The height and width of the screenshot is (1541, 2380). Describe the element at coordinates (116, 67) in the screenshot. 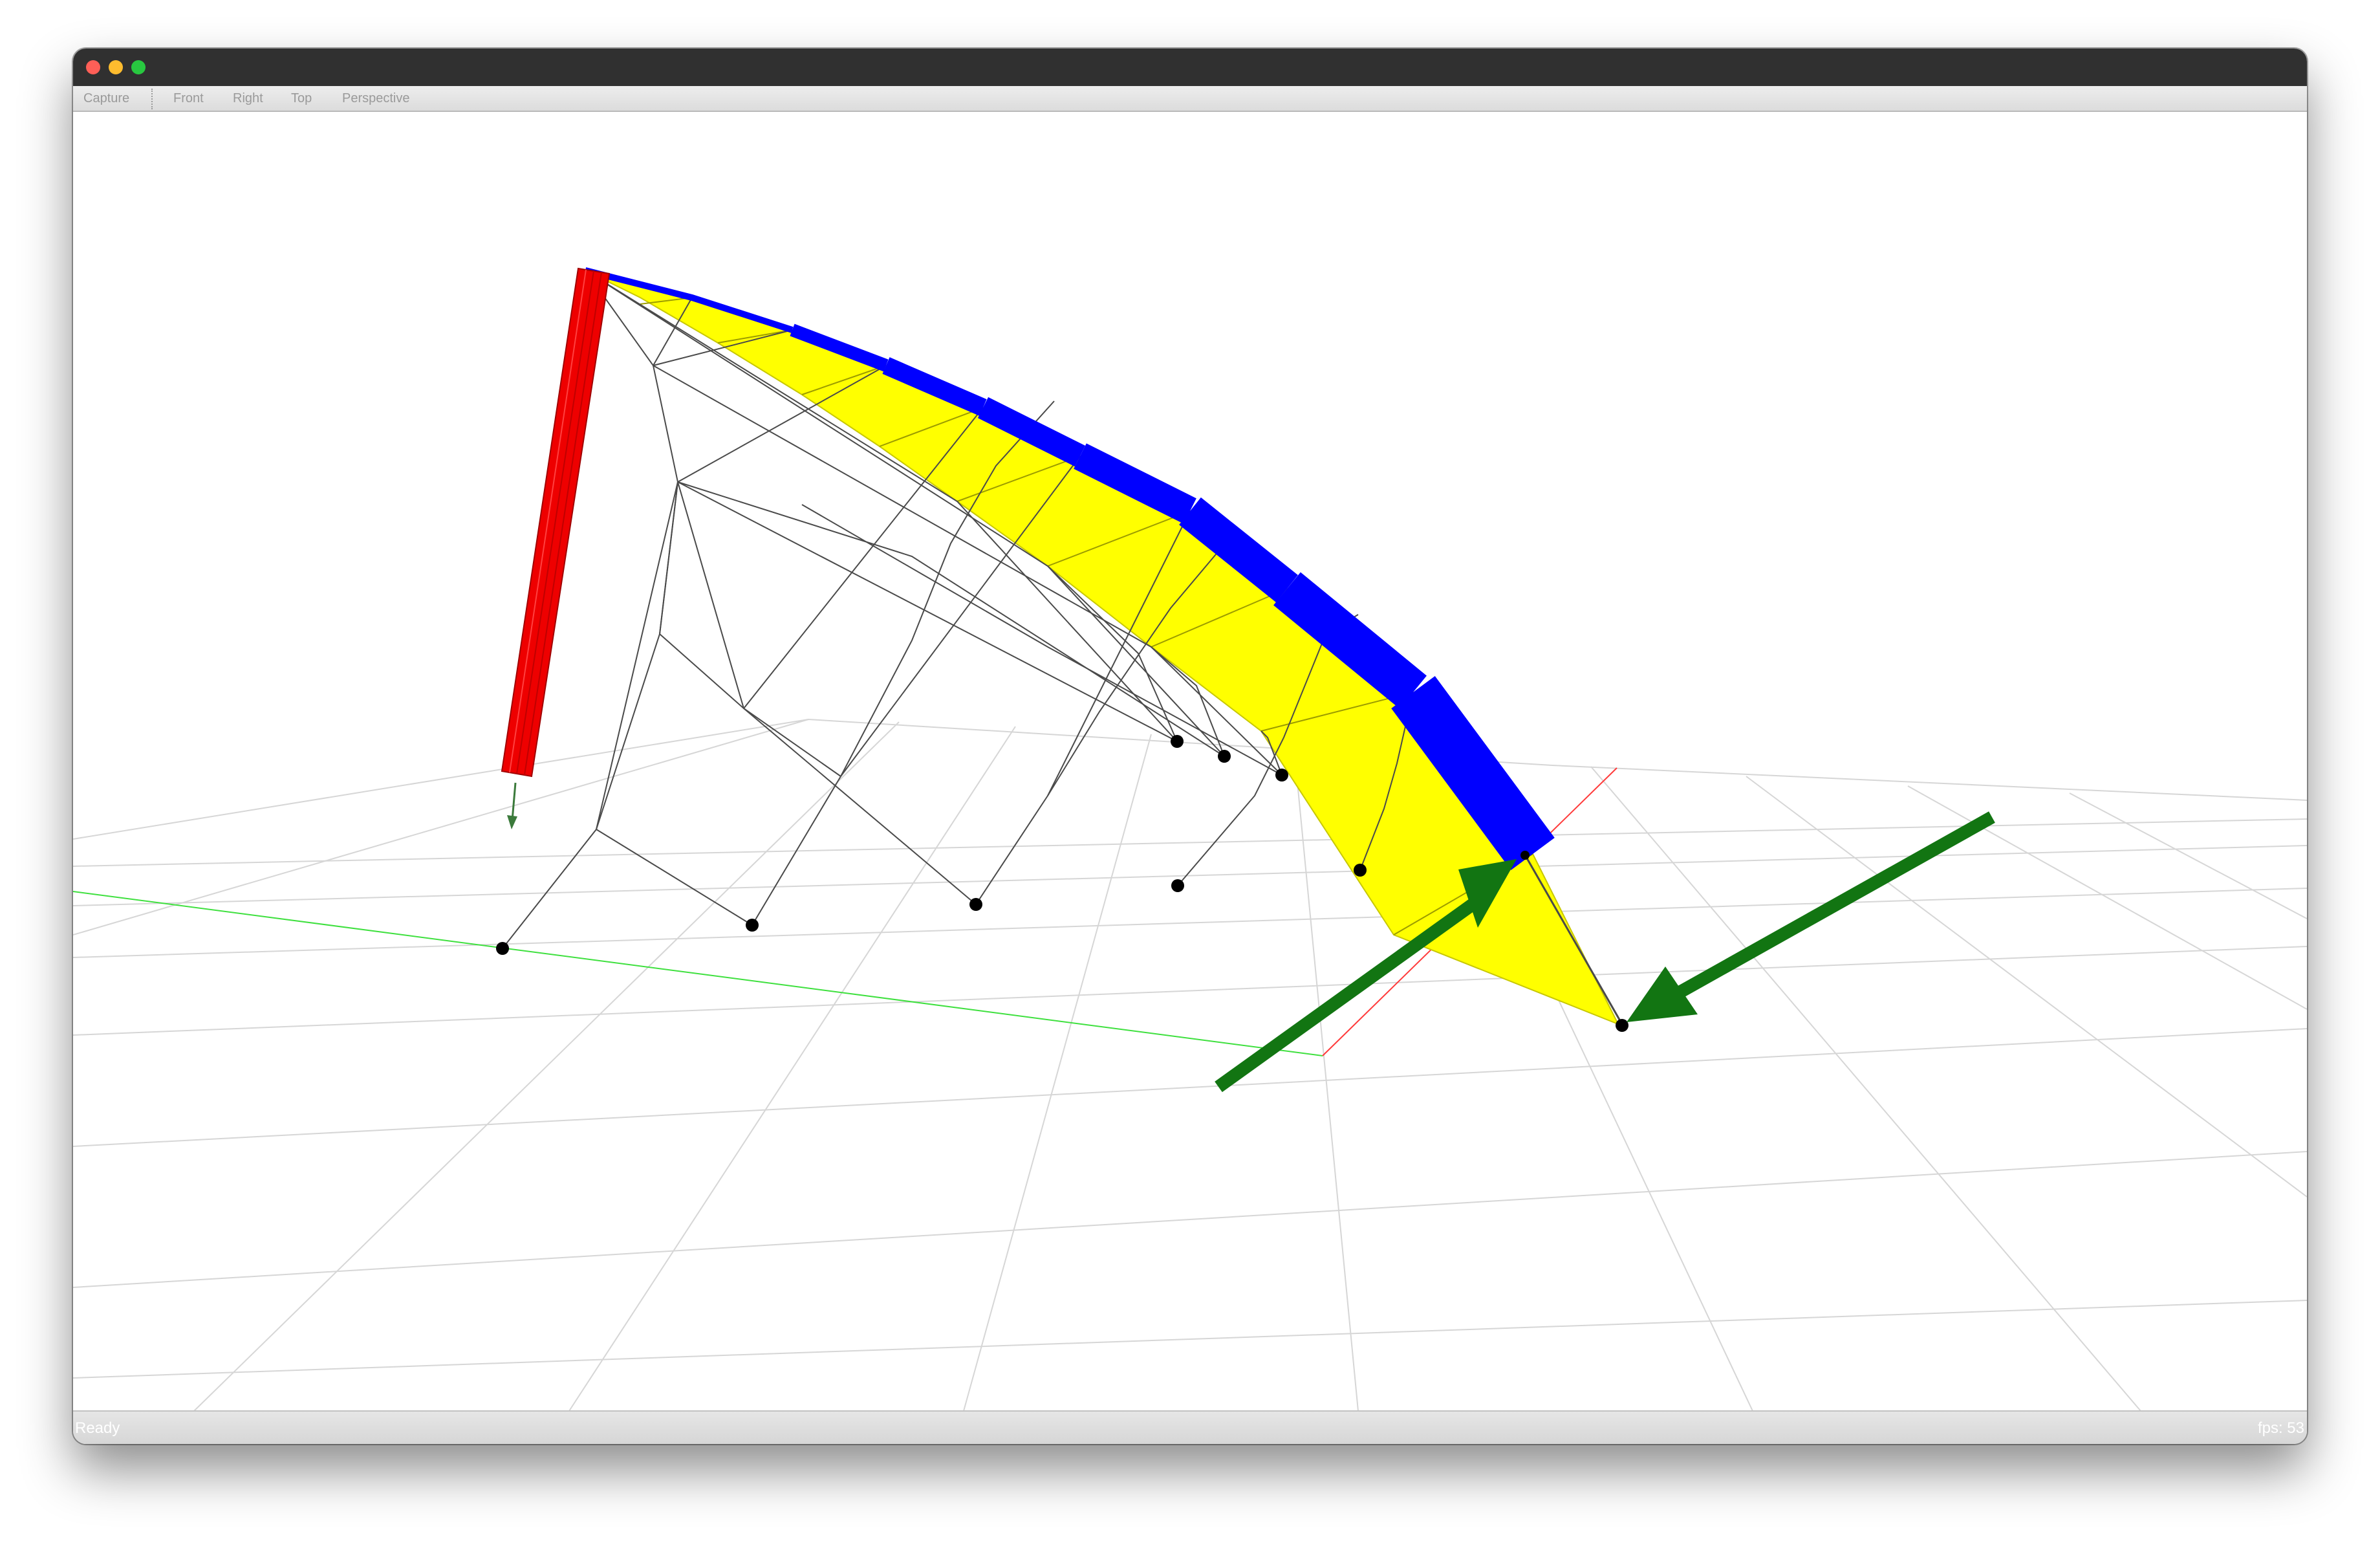

I see `minimize-window-button` at that location.